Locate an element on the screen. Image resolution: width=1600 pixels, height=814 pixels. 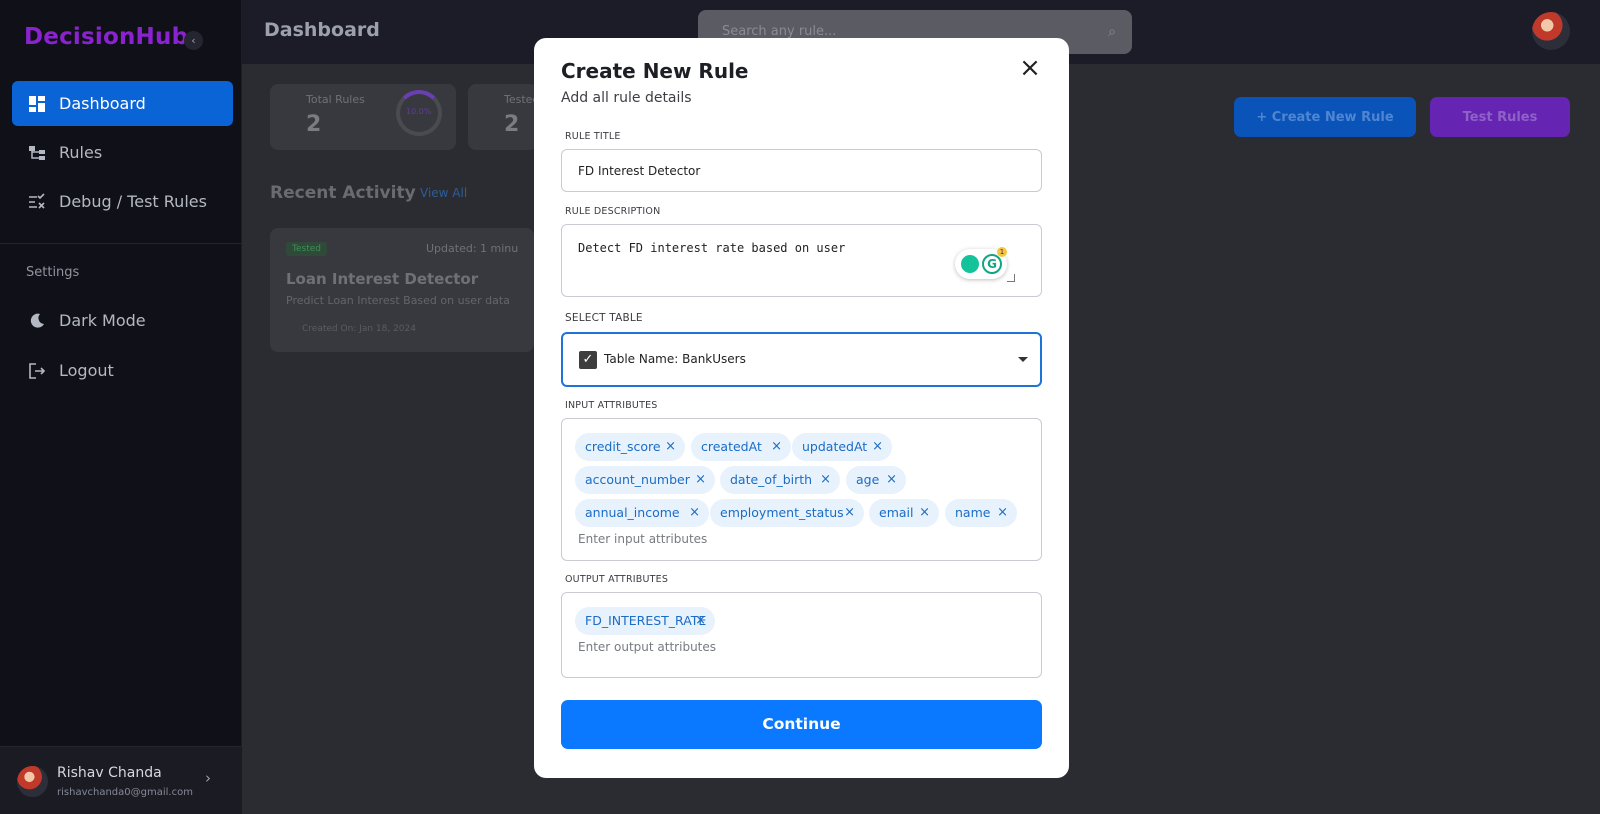
chip-label: name is located at coordinates (973, 512).